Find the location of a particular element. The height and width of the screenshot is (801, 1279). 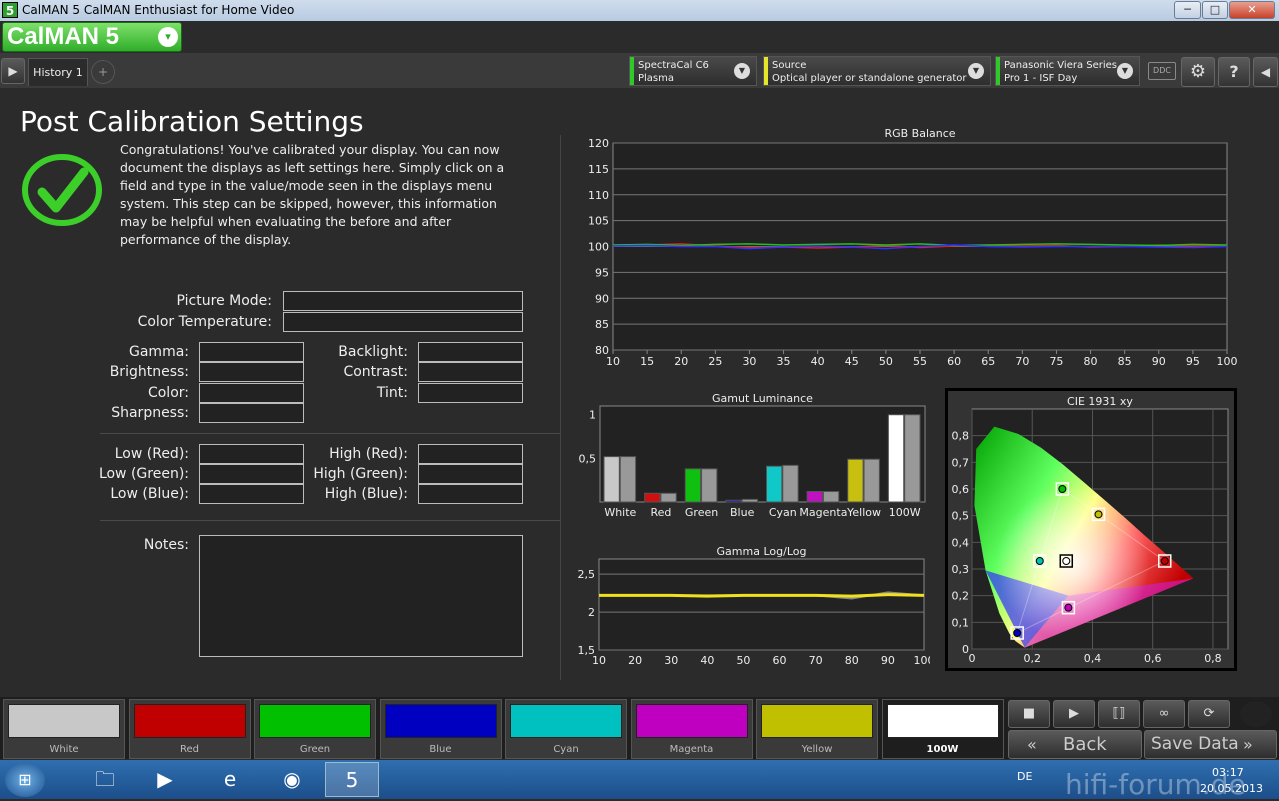

high-blue-label: High (Blue): is located at coordinates (366, 494).